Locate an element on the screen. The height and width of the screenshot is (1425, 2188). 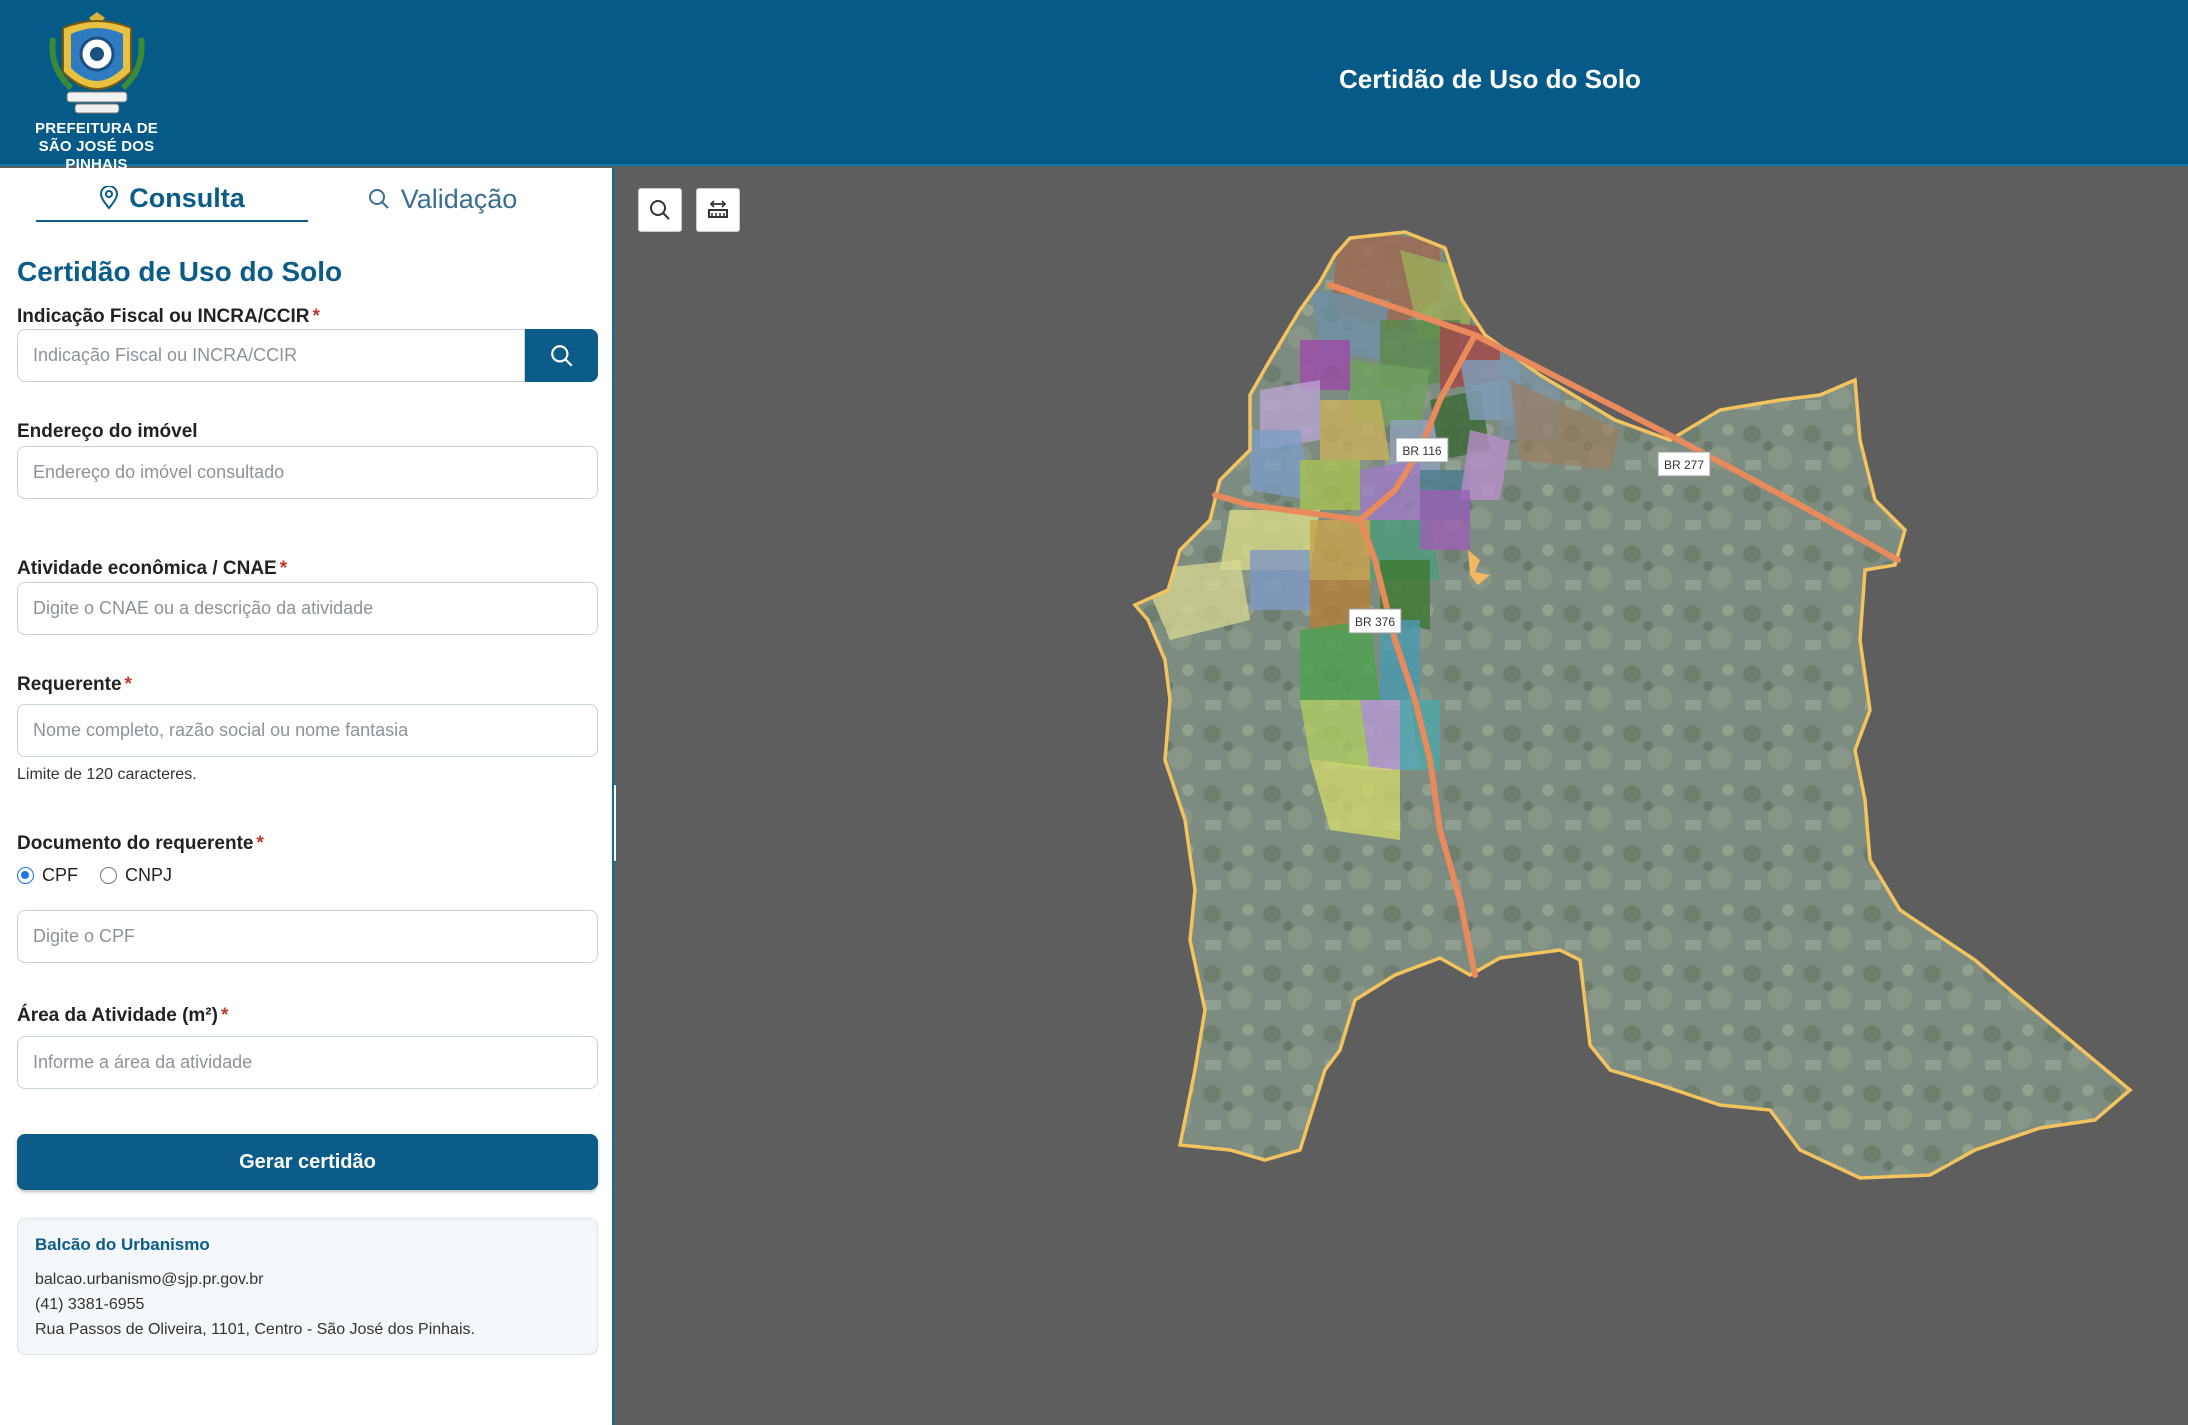
logo: PREFEITURA DE SÃO JOSÉ DOS PINHAIS is located at coordinates (96, 90).